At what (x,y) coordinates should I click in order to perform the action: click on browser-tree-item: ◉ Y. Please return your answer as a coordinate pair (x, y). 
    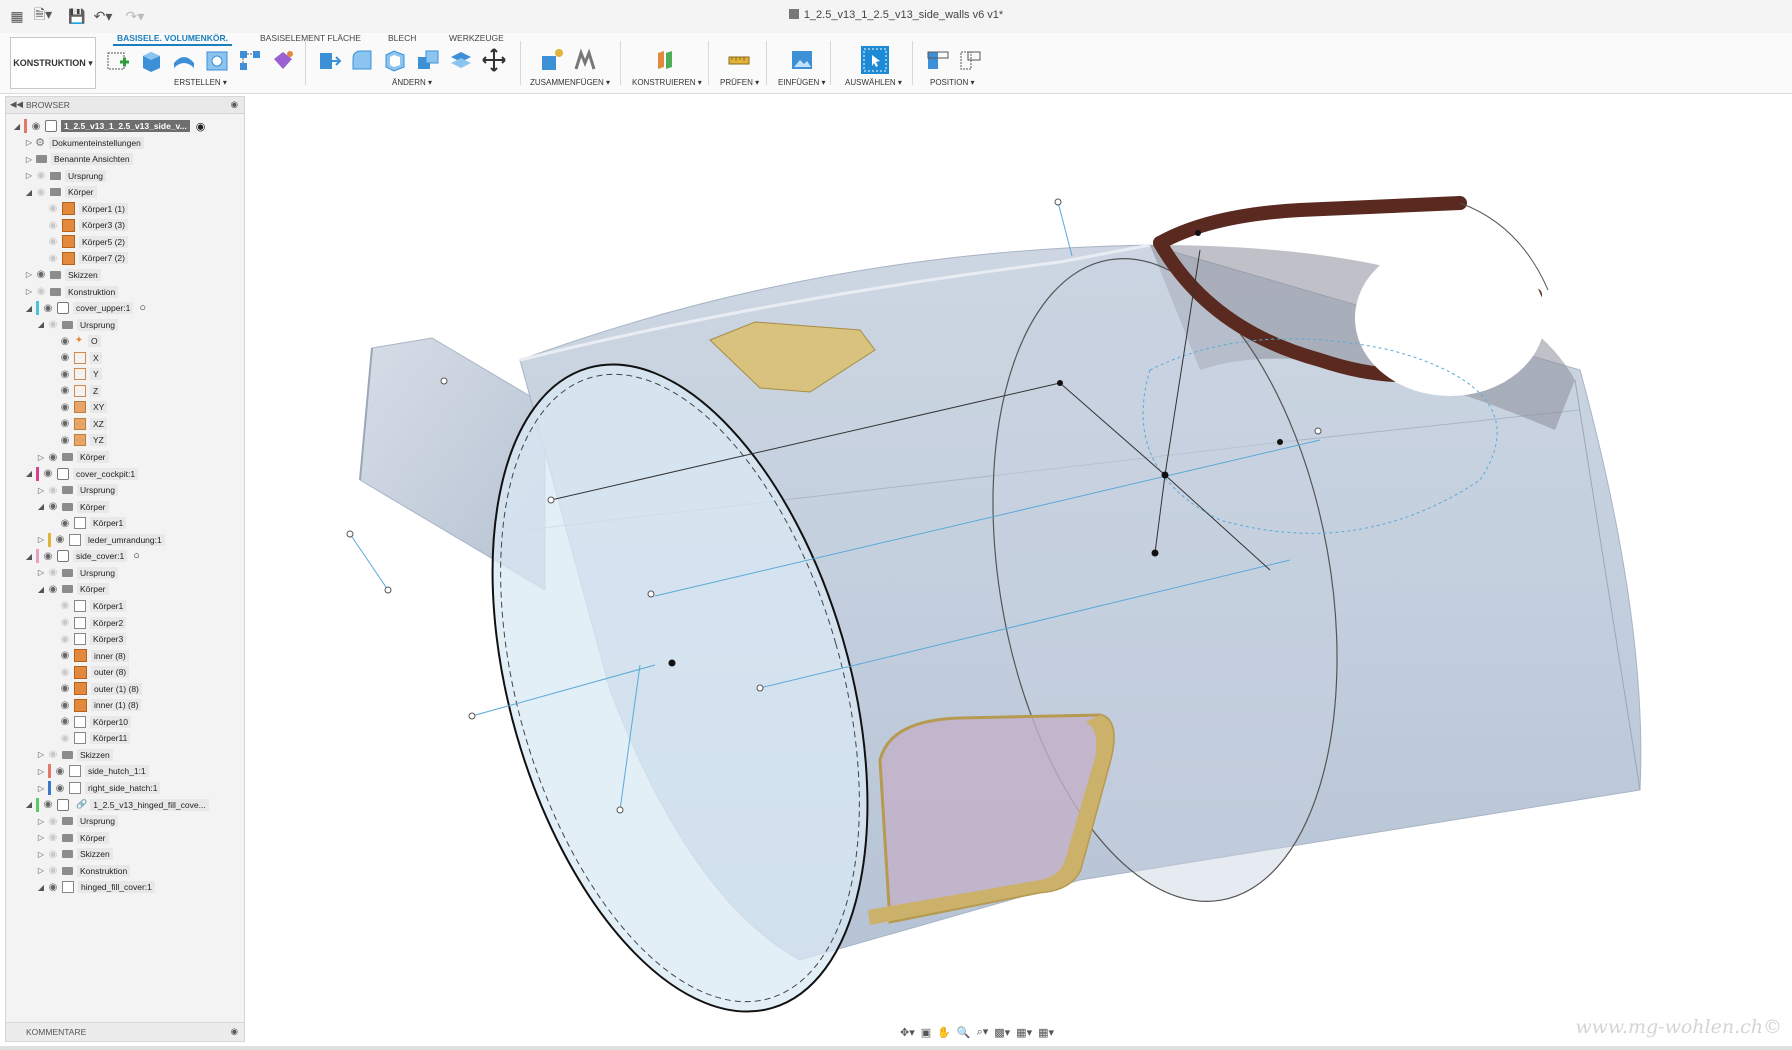
    Looking at the image, I should click on (75, 374).